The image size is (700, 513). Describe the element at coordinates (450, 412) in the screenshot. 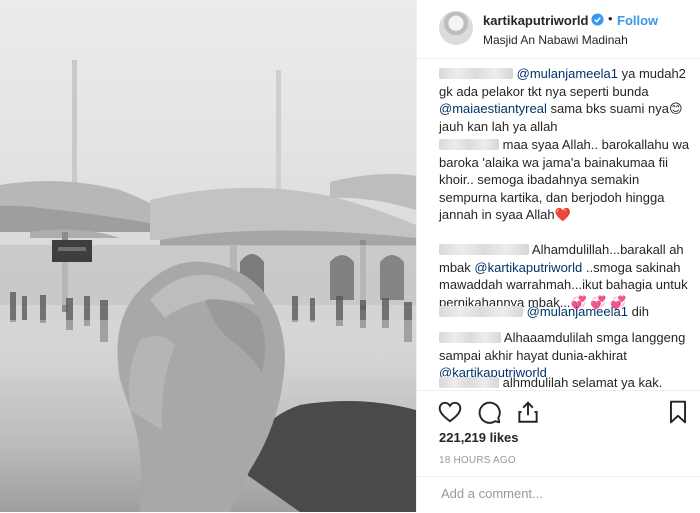

I see `heart-outline-icon` at that location.